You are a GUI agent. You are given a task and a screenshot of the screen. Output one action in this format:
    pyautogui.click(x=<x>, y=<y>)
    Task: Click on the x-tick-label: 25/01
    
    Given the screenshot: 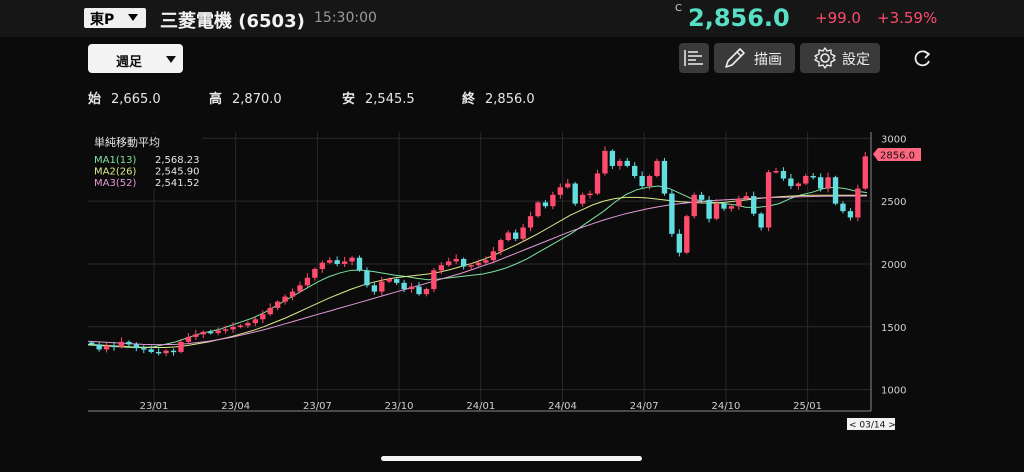 What is the action you would take?
    pyautogui.click(x=807, y=406)
    